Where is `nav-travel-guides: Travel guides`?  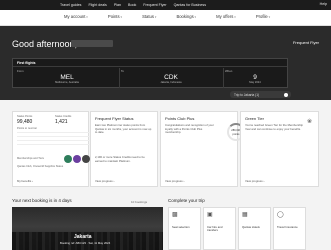
nav-travel-guides: Travel guides is located at coordinates (70, 5).